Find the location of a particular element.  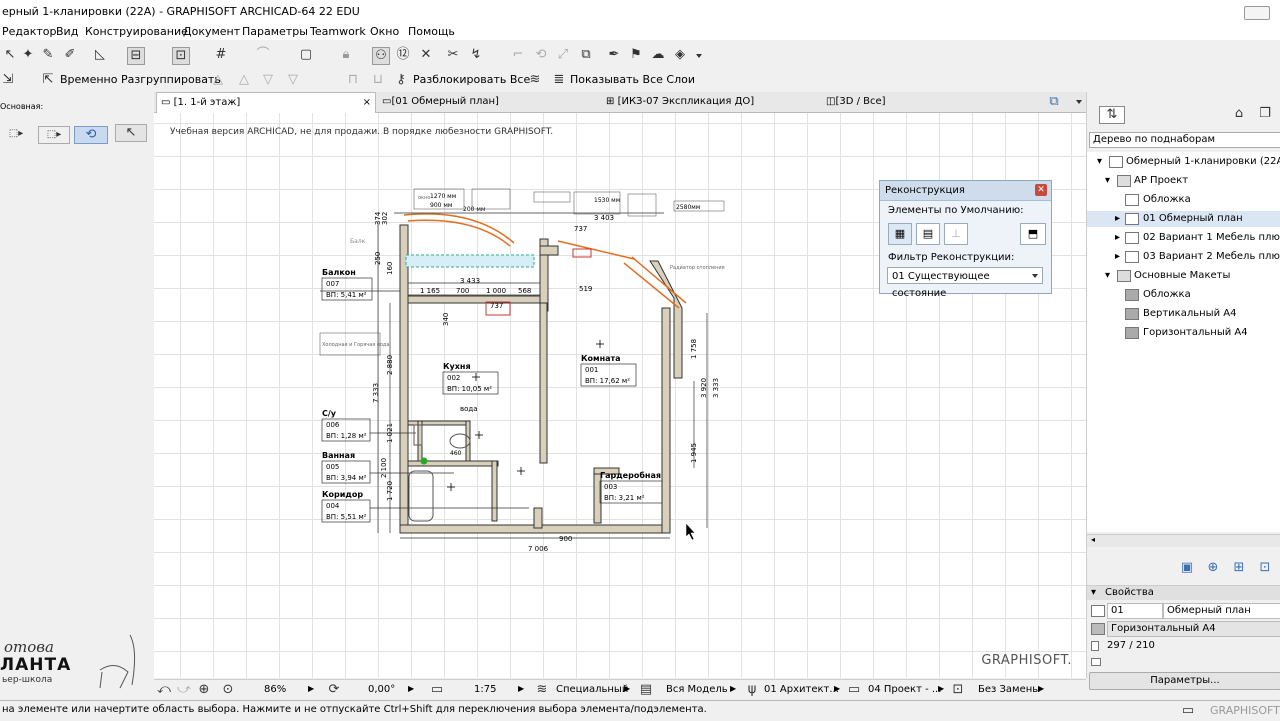

marquee-rotated-icon: ⬚▸ is located at coordinates (54, 135).